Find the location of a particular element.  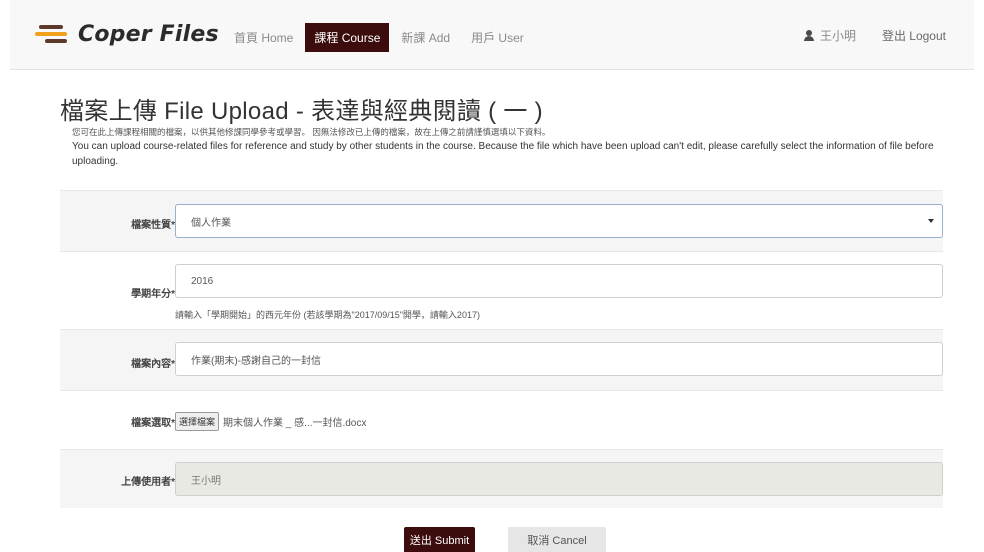

current-user-link: 王小明 is located at coordinates (829, 35).